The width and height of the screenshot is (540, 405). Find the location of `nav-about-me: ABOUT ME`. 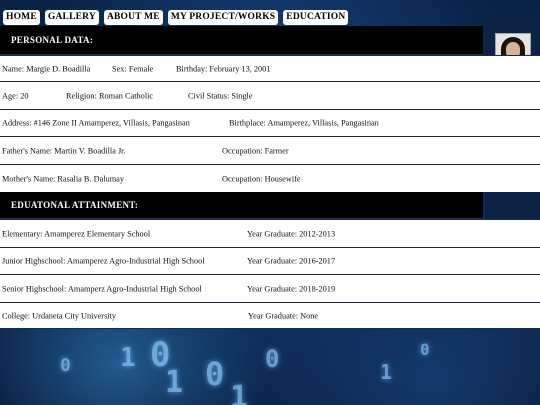

nav-about-me: ABOUT ME is located at coordinates (133, 17).